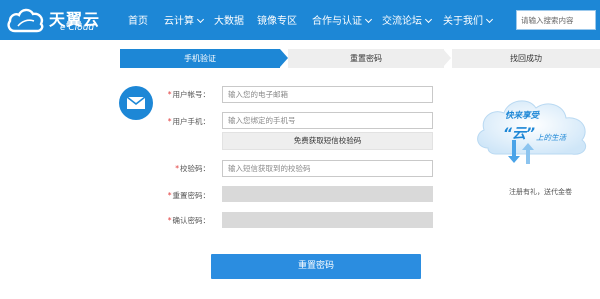 The image size is (600, 299). I want to click on phone-input, so click(327, 120).